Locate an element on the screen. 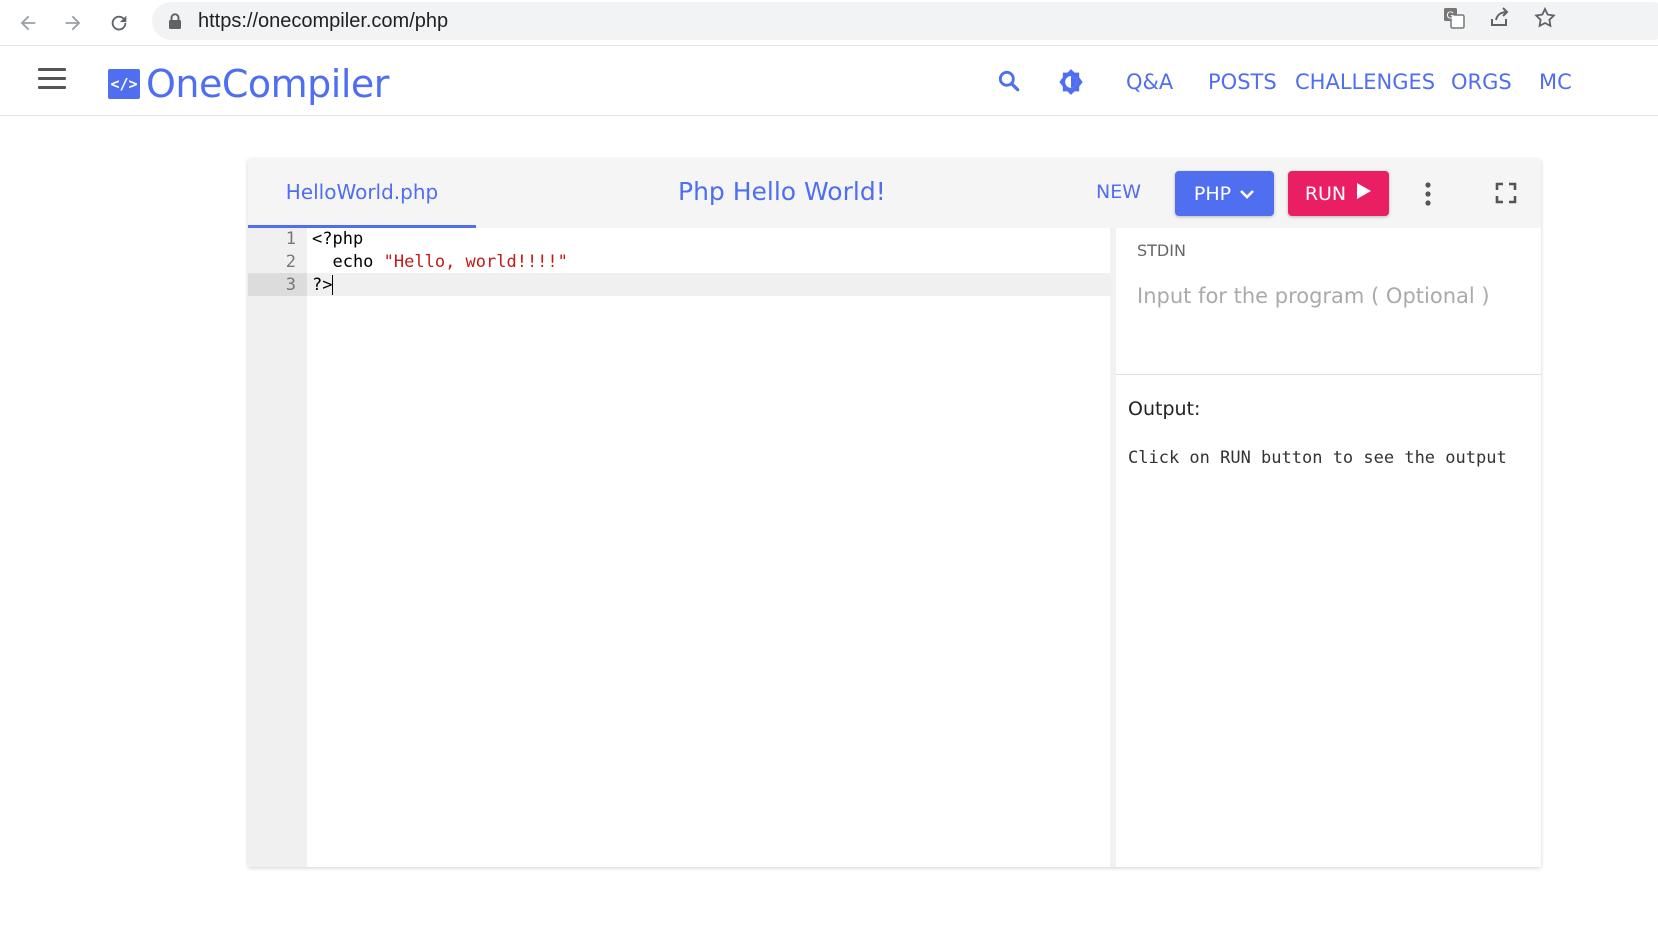 The height and width of the screenshot is (949, 1658). output-label: Output: is located at coordinates (1164, 409).